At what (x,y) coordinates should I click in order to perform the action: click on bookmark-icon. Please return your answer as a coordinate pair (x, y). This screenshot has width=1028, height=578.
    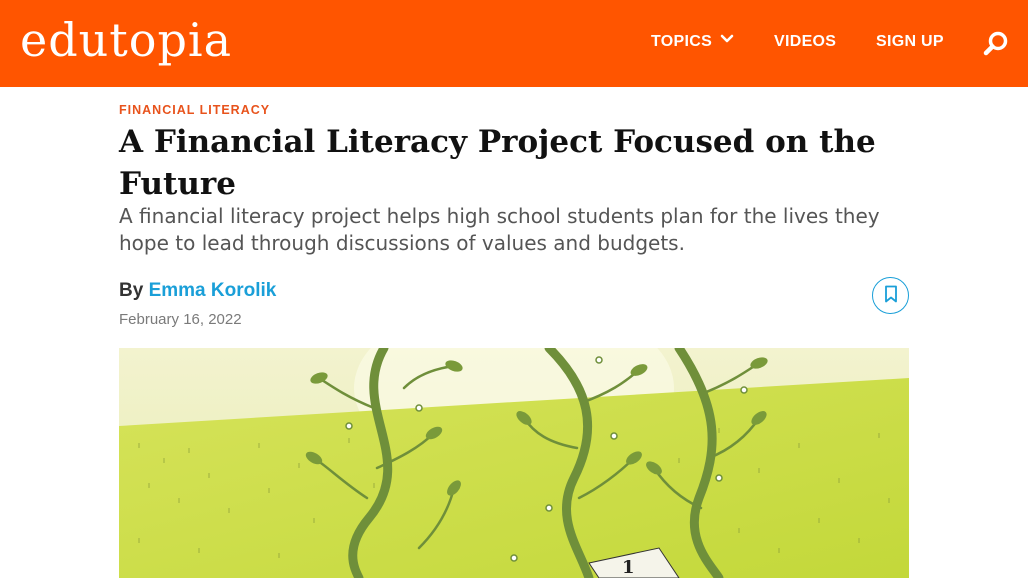
    Looking at the image, I should click on (891, 296).